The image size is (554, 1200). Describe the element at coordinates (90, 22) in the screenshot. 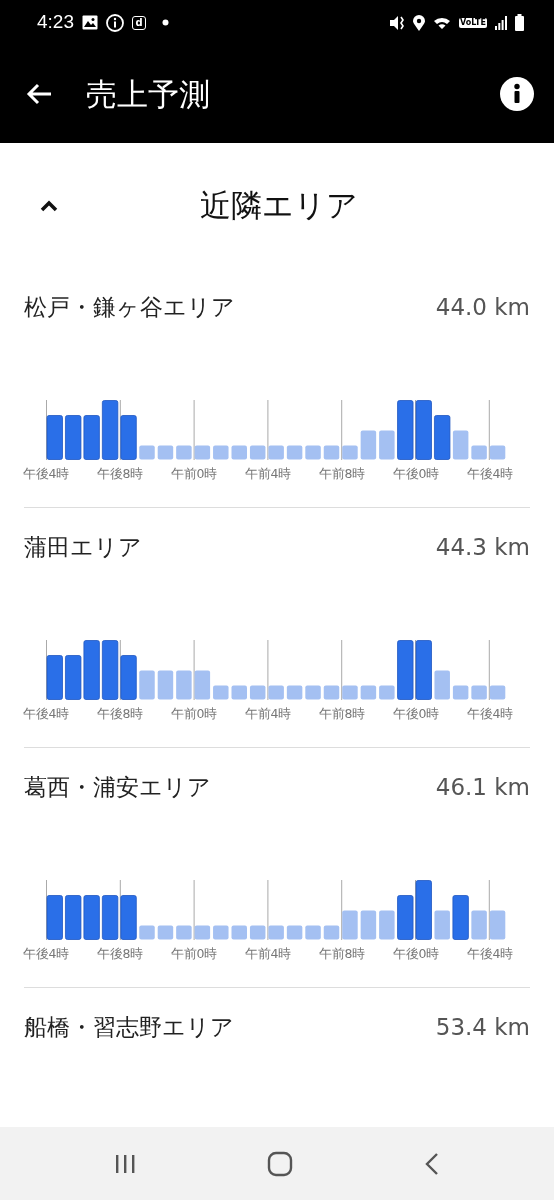

I see `image-icon` at that location.